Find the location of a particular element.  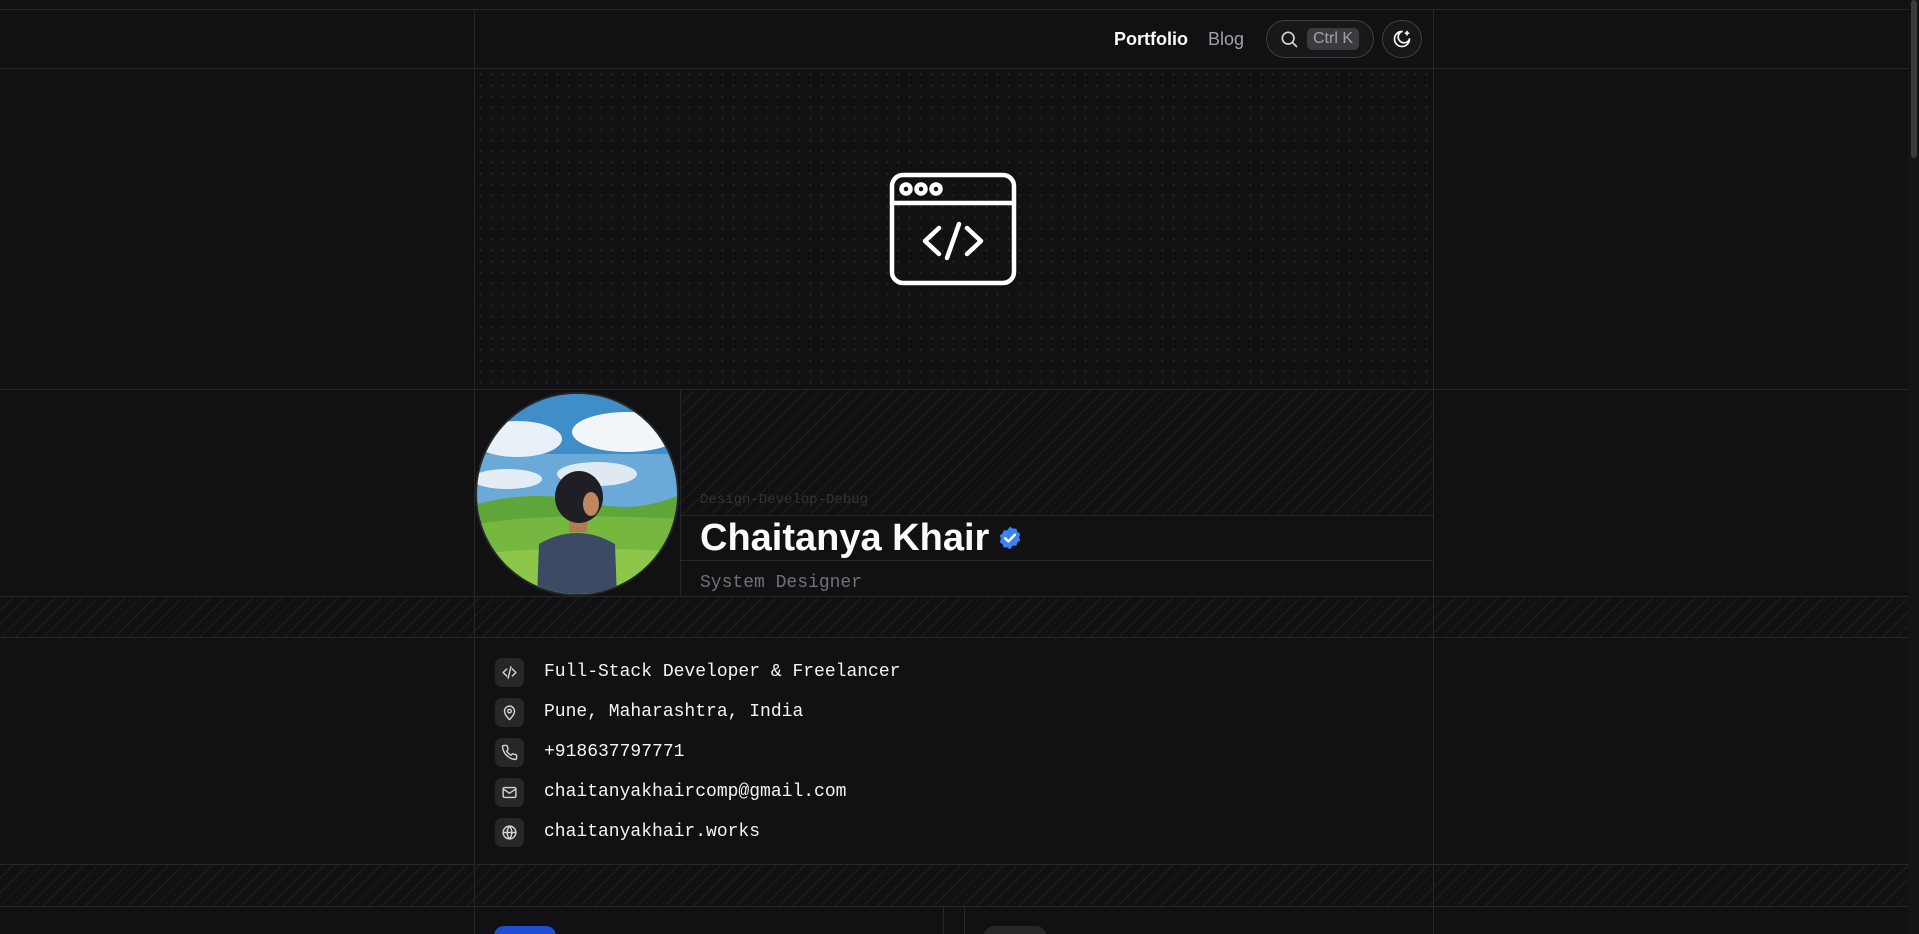

nav-portfolio-link: Portfolio is located at coordinates (1151, 39).